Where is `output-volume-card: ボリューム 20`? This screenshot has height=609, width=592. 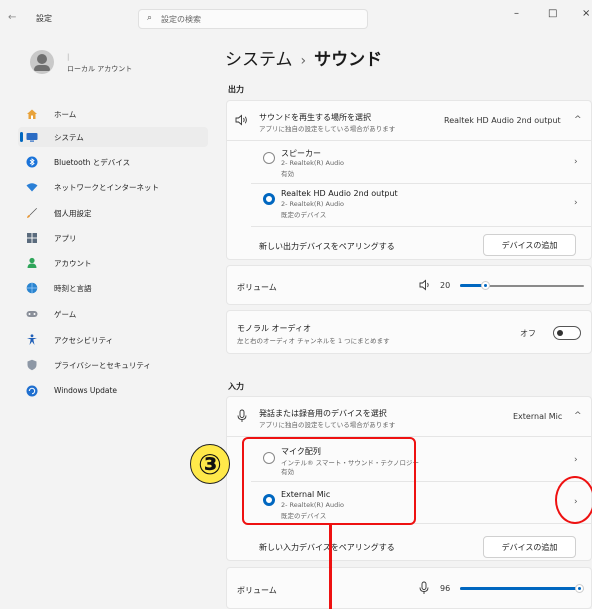 output-volume-card: ボリューム 20 is located at coordinates (409, 285).